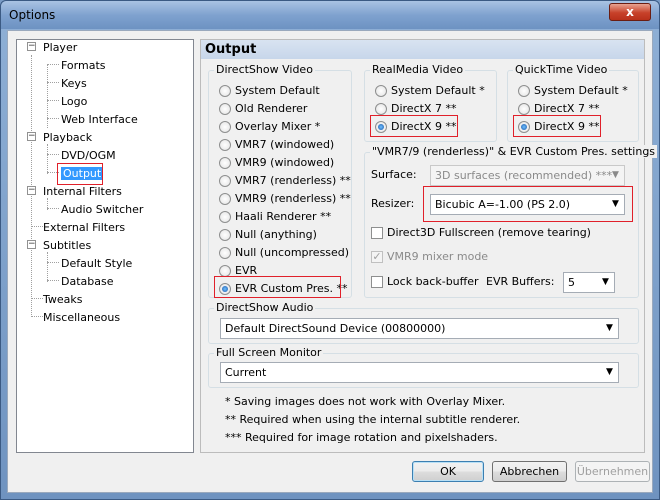 This screenshot has width=660, height=500. I want to click on window-title: Options, so click(32, 15).